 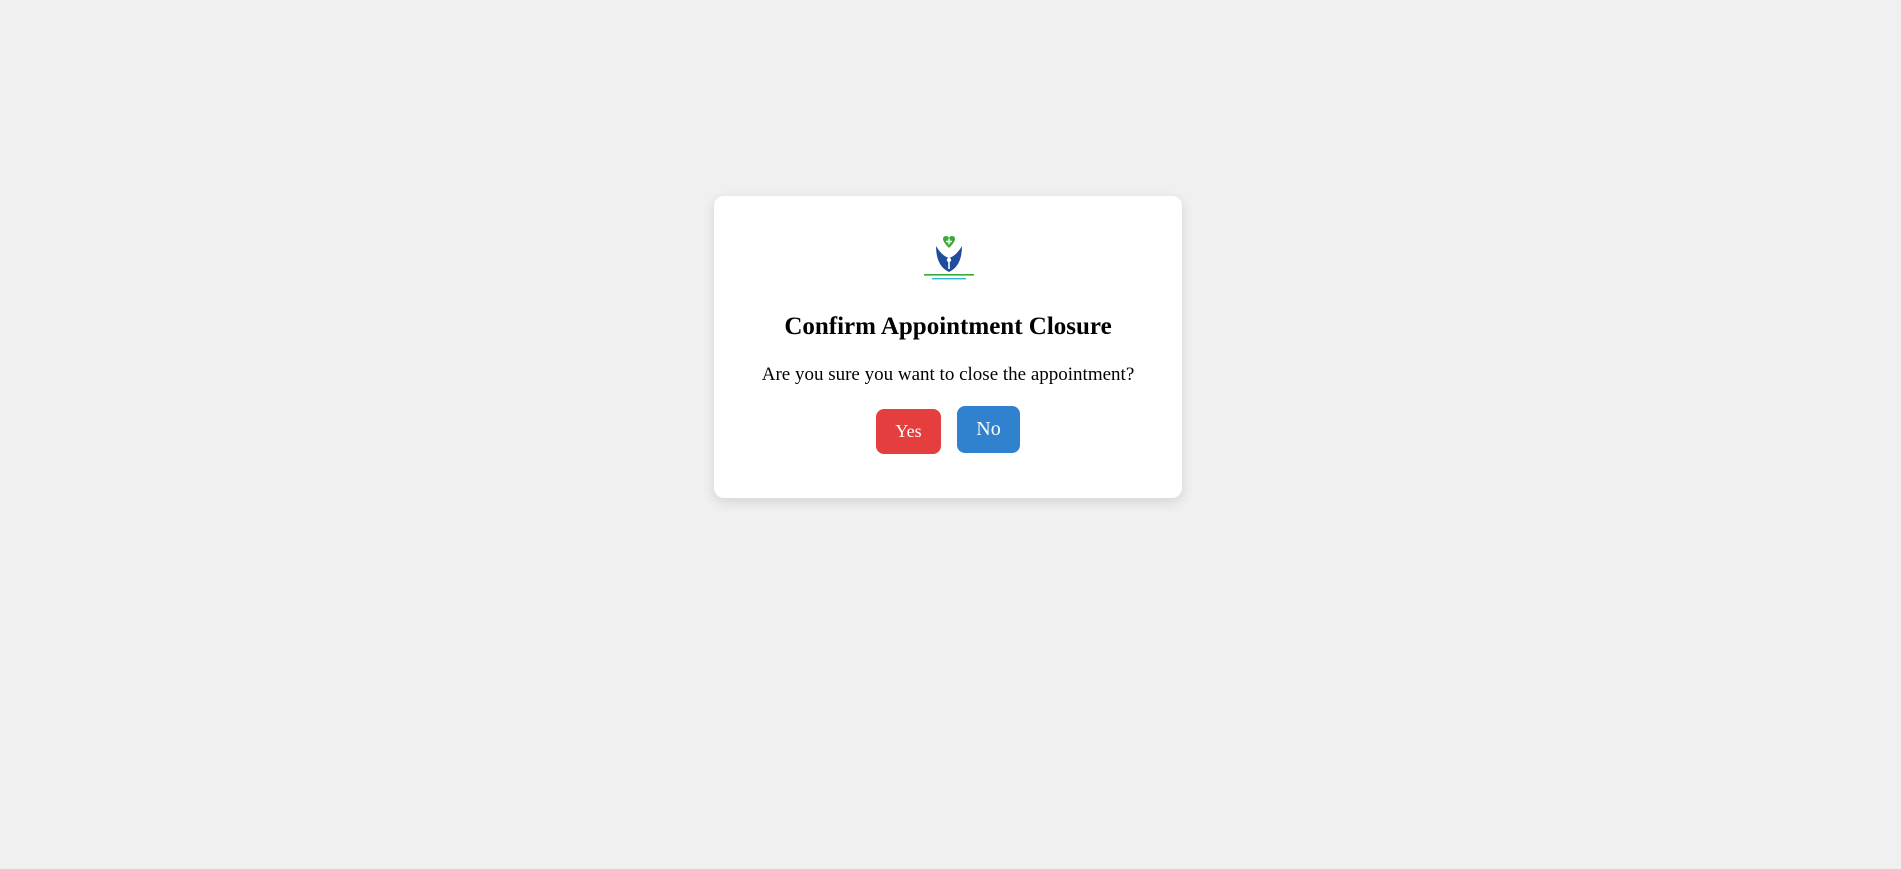 I want to click on yes-button: Yes, so click(x=908, y=431).